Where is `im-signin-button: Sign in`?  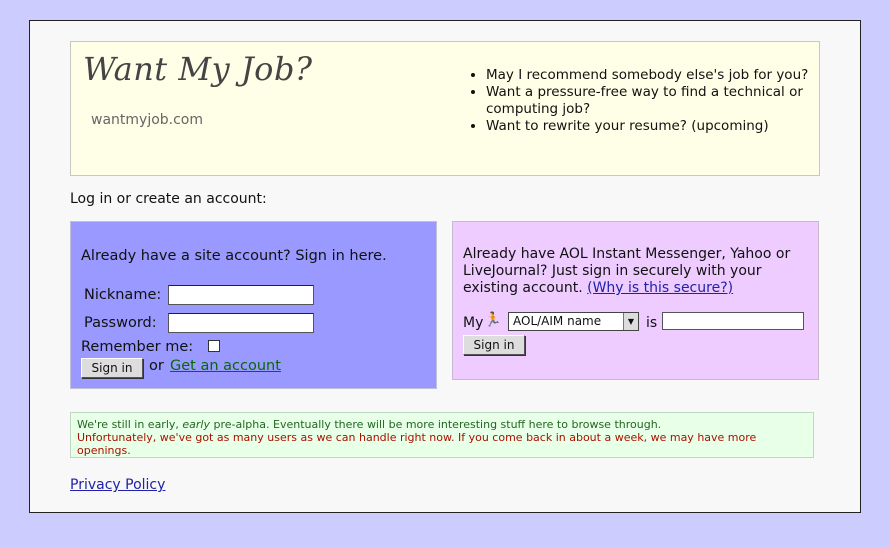
im-signin-button: Sign in is located at coordinates (494, 345).